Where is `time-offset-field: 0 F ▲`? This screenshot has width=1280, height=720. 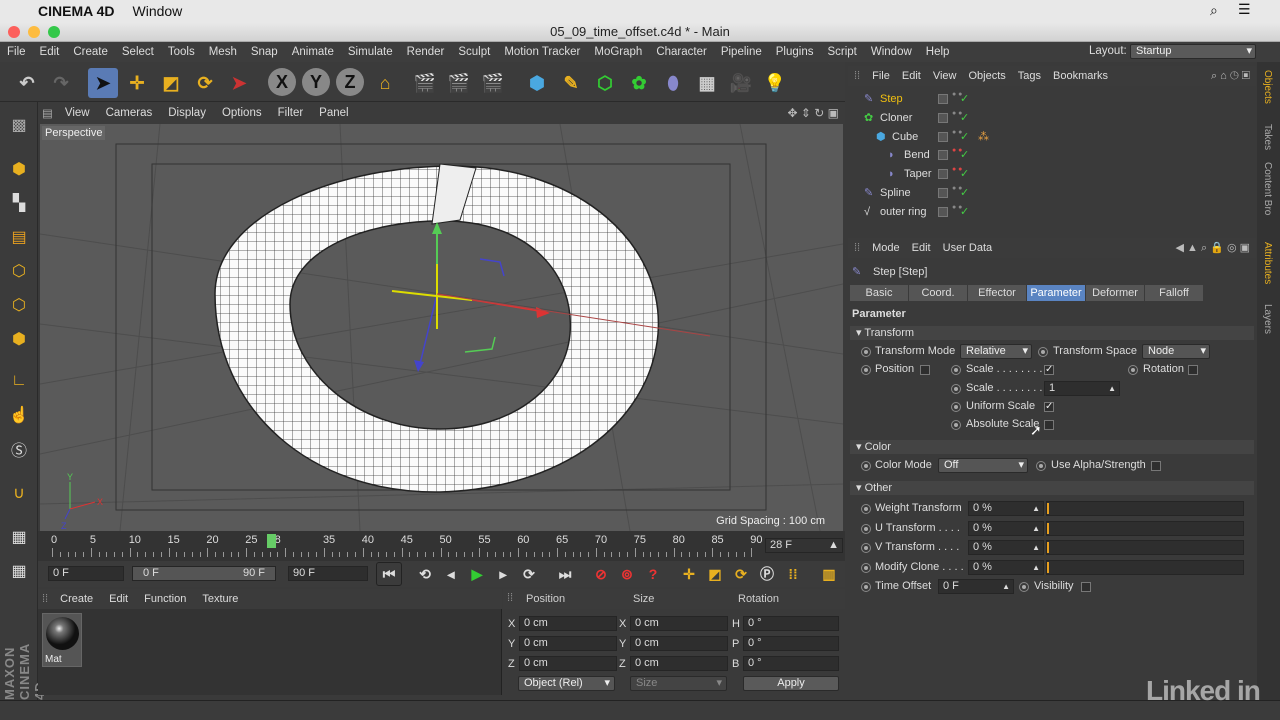
time-offset-field: 0 F ▲ is located at coordinates (976, 586).